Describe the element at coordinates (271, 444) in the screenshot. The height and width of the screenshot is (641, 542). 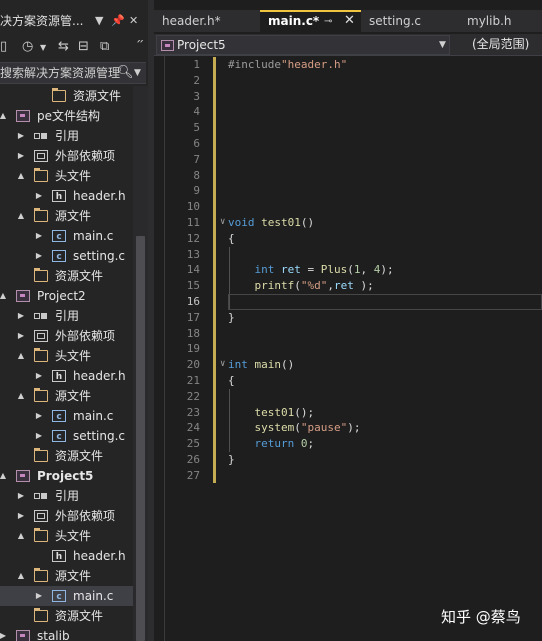
I see `code-line: return 0;` at that location.